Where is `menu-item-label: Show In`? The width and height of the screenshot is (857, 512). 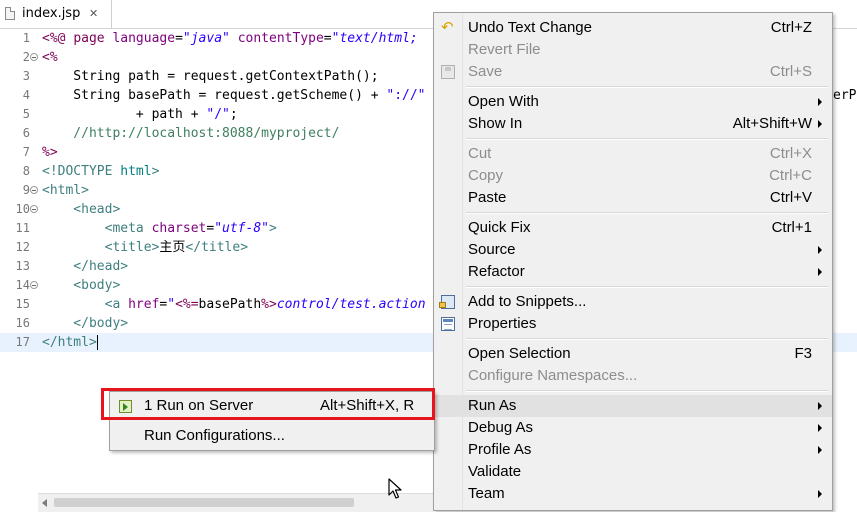
menu-item-label: Show In is located at coordinates (495, 123).